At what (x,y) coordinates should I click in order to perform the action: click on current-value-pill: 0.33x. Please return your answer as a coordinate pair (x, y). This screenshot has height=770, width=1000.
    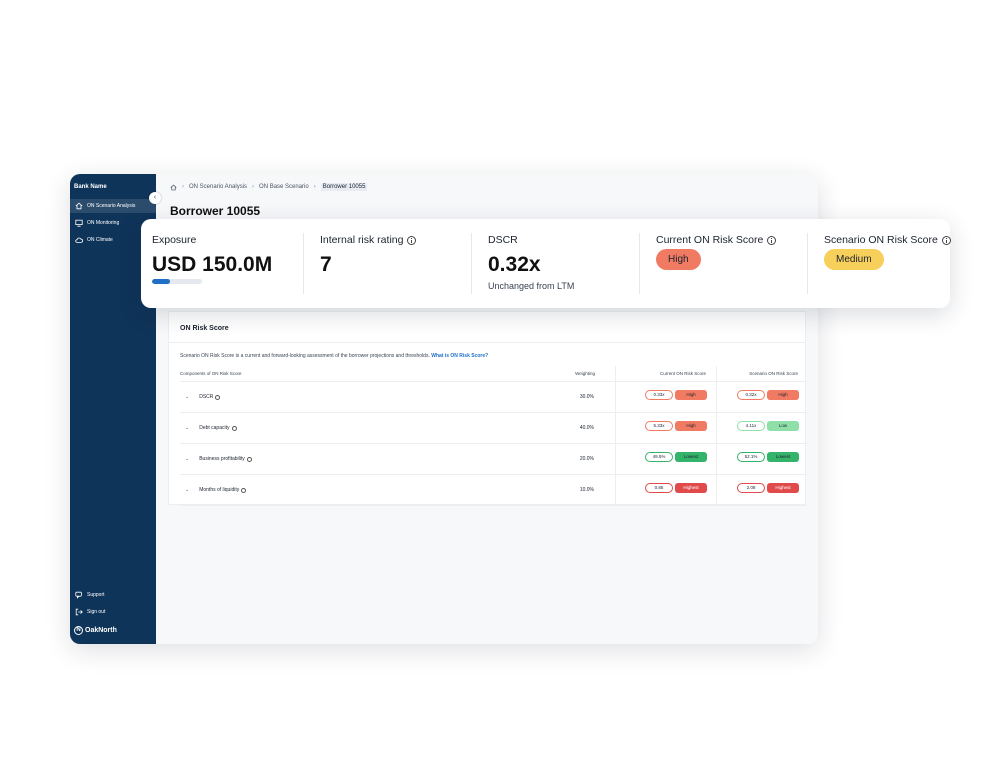
    Looking at the image, I should click on (659, 395).